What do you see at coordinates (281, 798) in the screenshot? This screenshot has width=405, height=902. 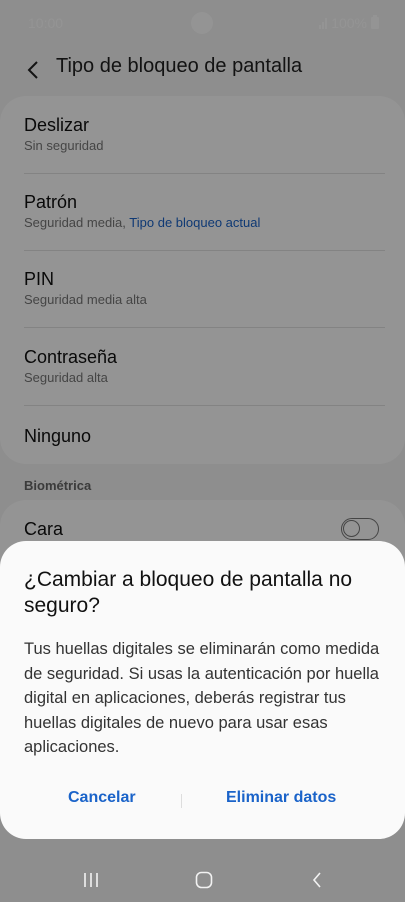 I see `delete-data-button: Eliminar datos` at bounding box center [281, 798].